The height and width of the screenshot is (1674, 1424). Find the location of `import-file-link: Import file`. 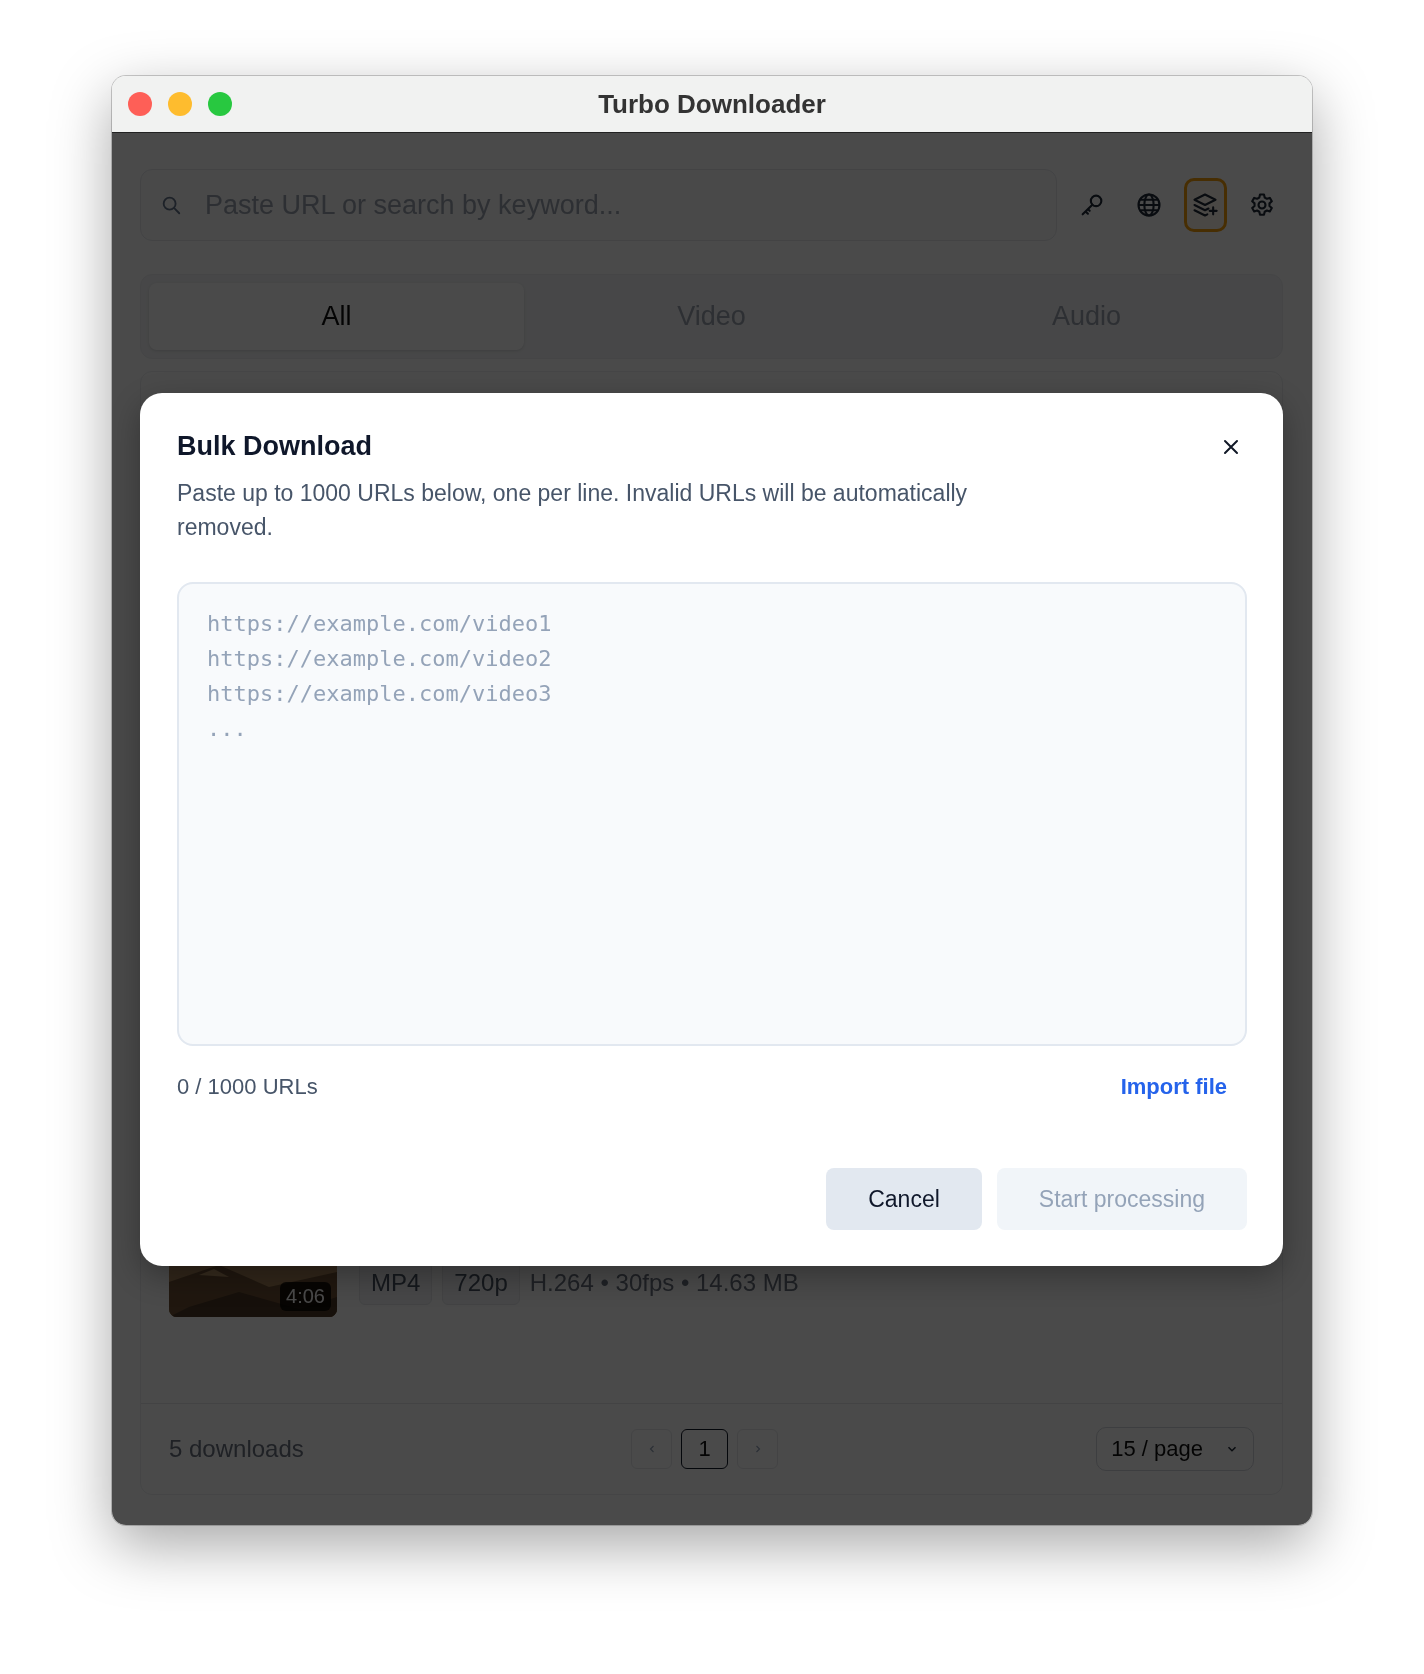

import-file-link: Import file is located at coordinates (1173, 1087).